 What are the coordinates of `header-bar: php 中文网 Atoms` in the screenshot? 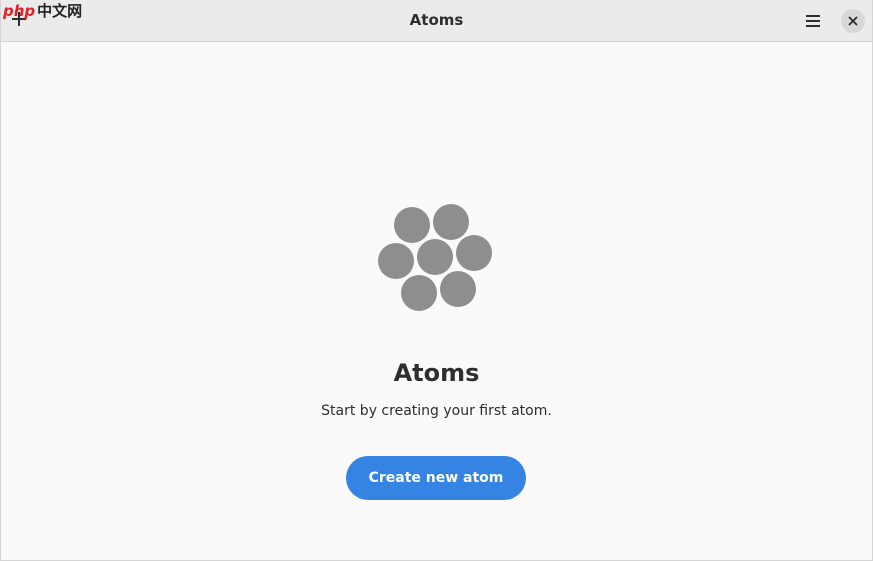 It's located at (436, 21).